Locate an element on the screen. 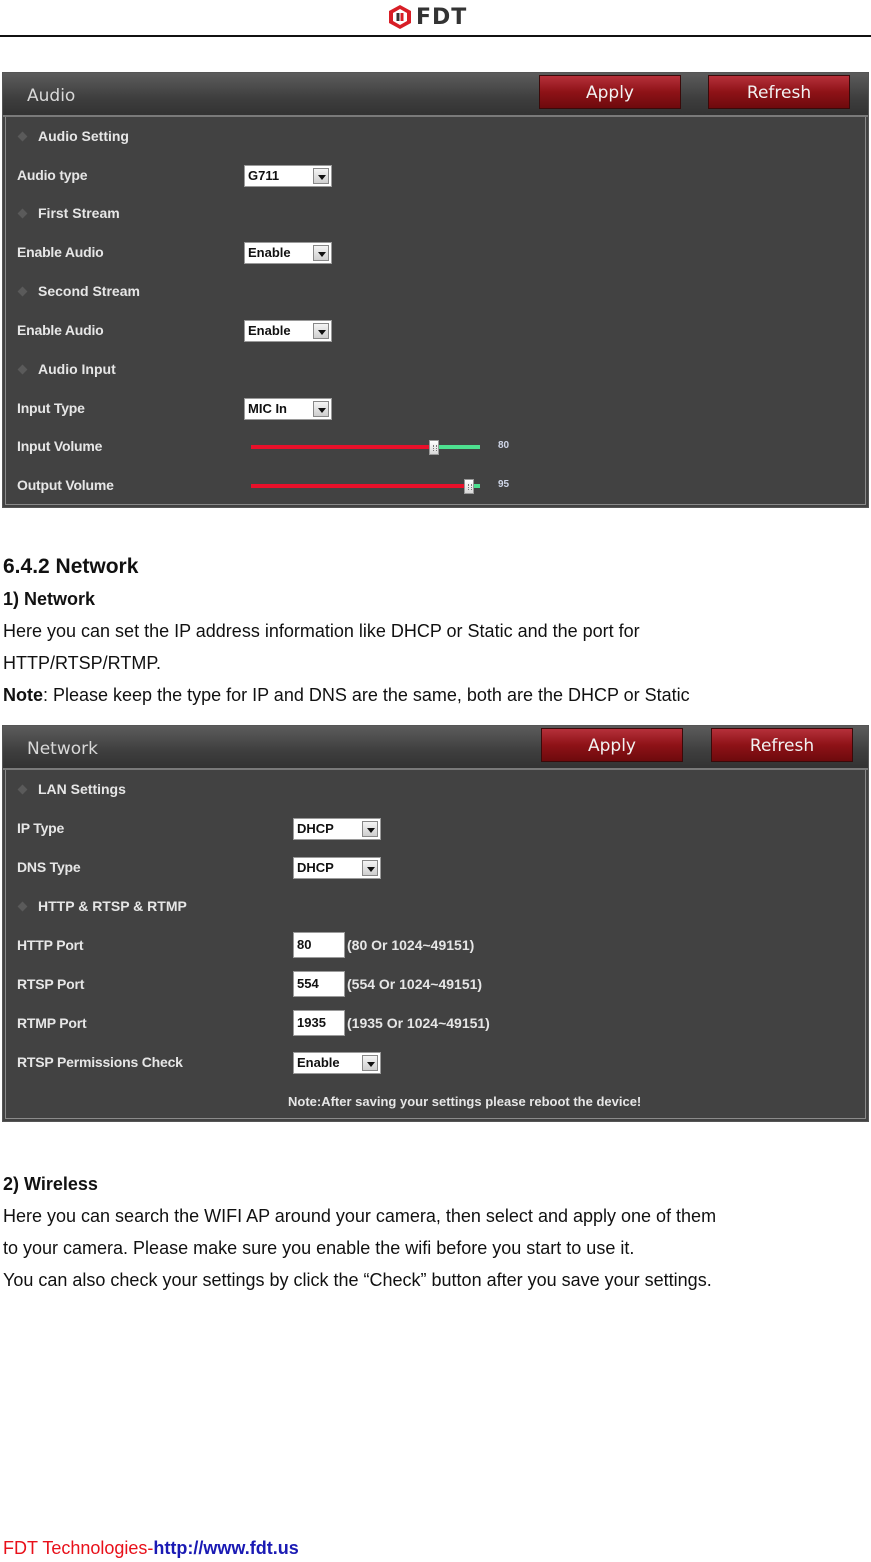  rtsp-permissions-label: RTSP Permissions Check is located at coordinates (100, 1062).